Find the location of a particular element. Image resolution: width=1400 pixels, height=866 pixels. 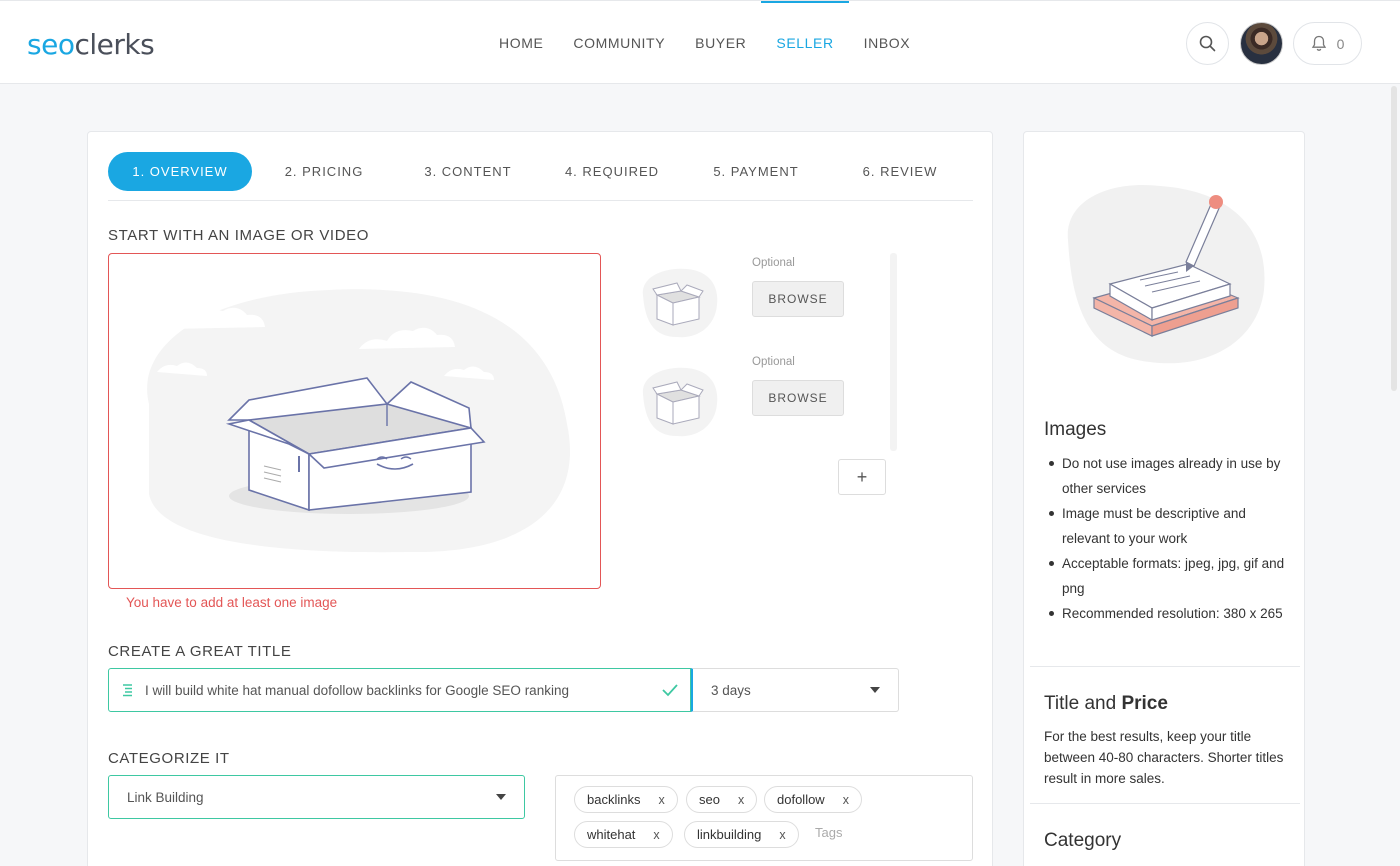

category-value: Link Building is located at coordinates (165, 797).